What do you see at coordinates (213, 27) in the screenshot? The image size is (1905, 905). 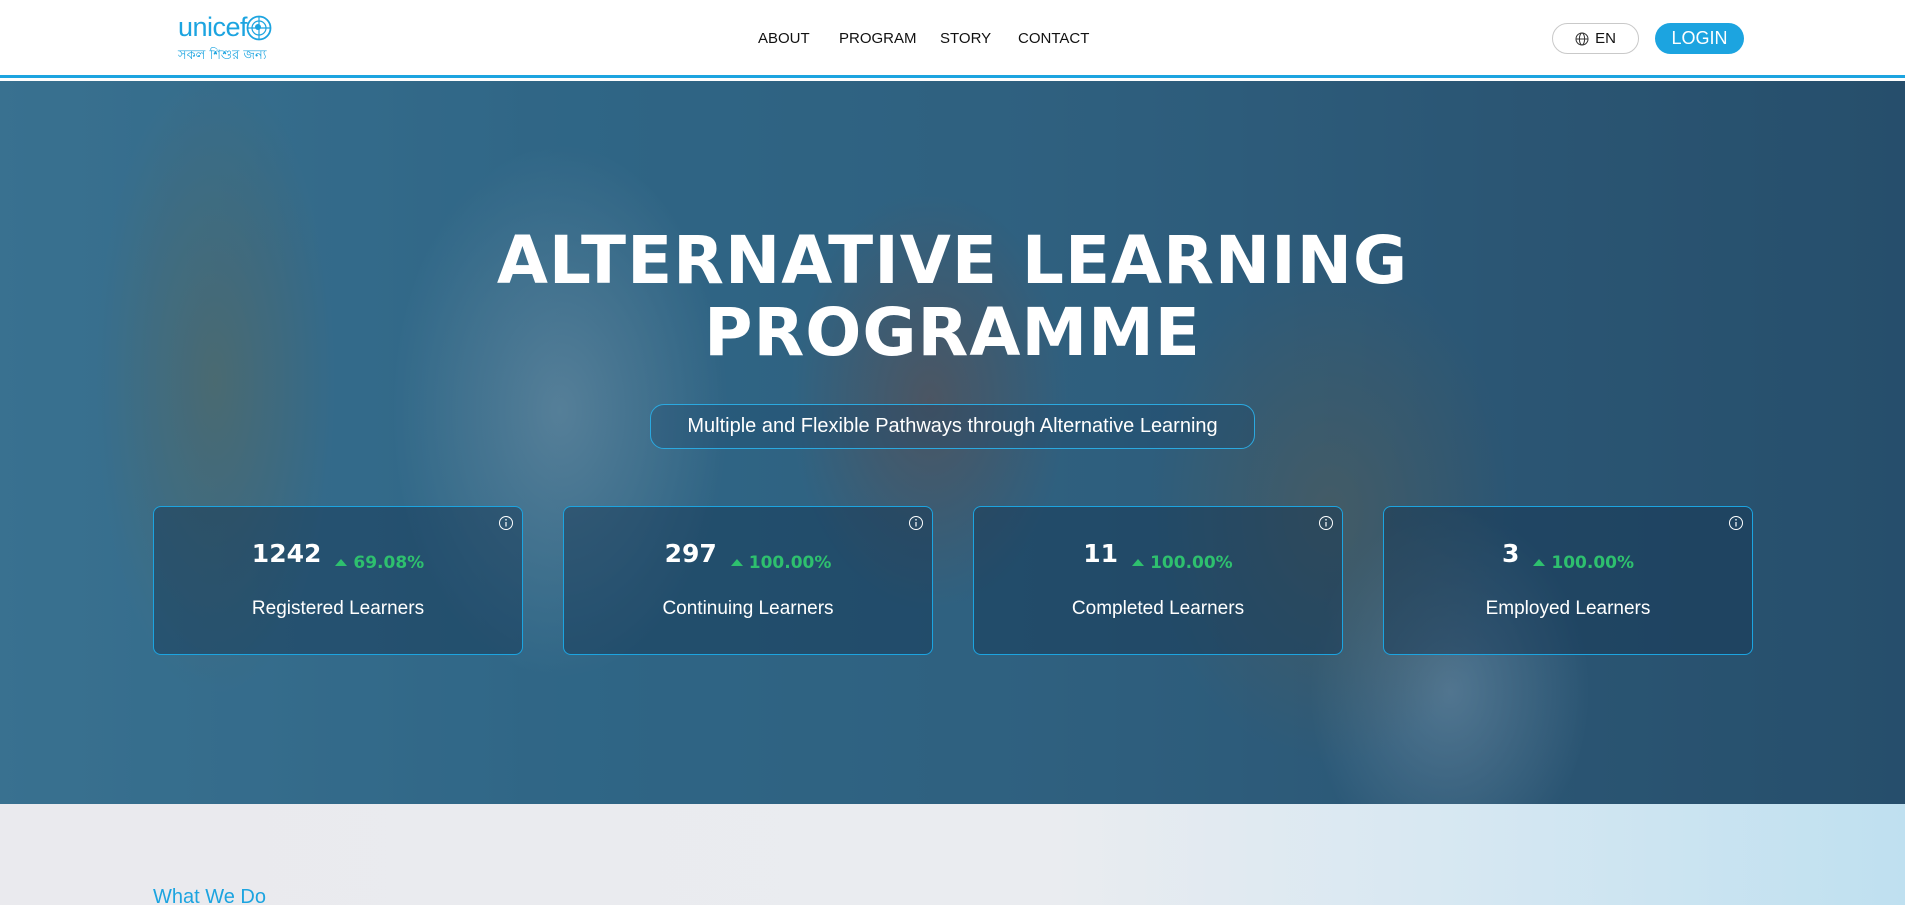 I see `logo-wordmark: unicef` at bounding box center [213, 27].